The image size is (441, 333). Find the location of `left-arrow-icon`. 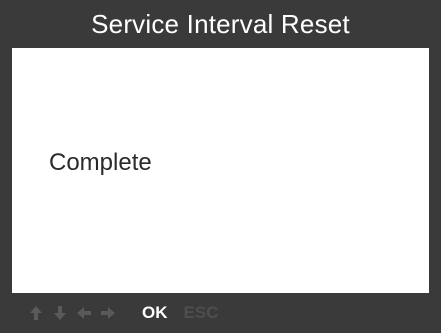

left-arrow-icon is located at coordinates (84, 313).